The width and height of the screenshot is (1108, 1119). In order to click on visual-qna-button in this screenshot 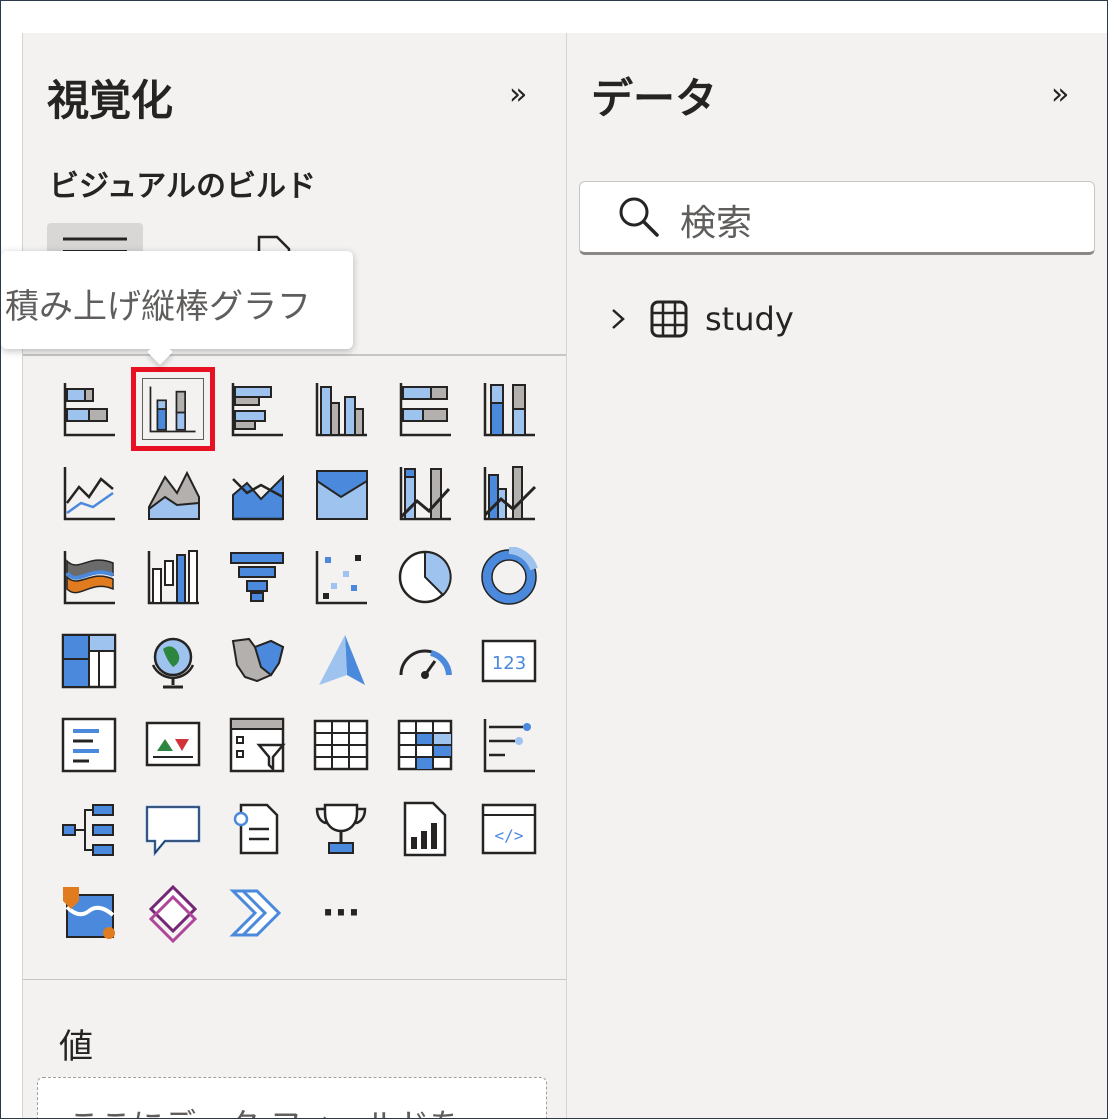, I will do `click(173, 829)`.